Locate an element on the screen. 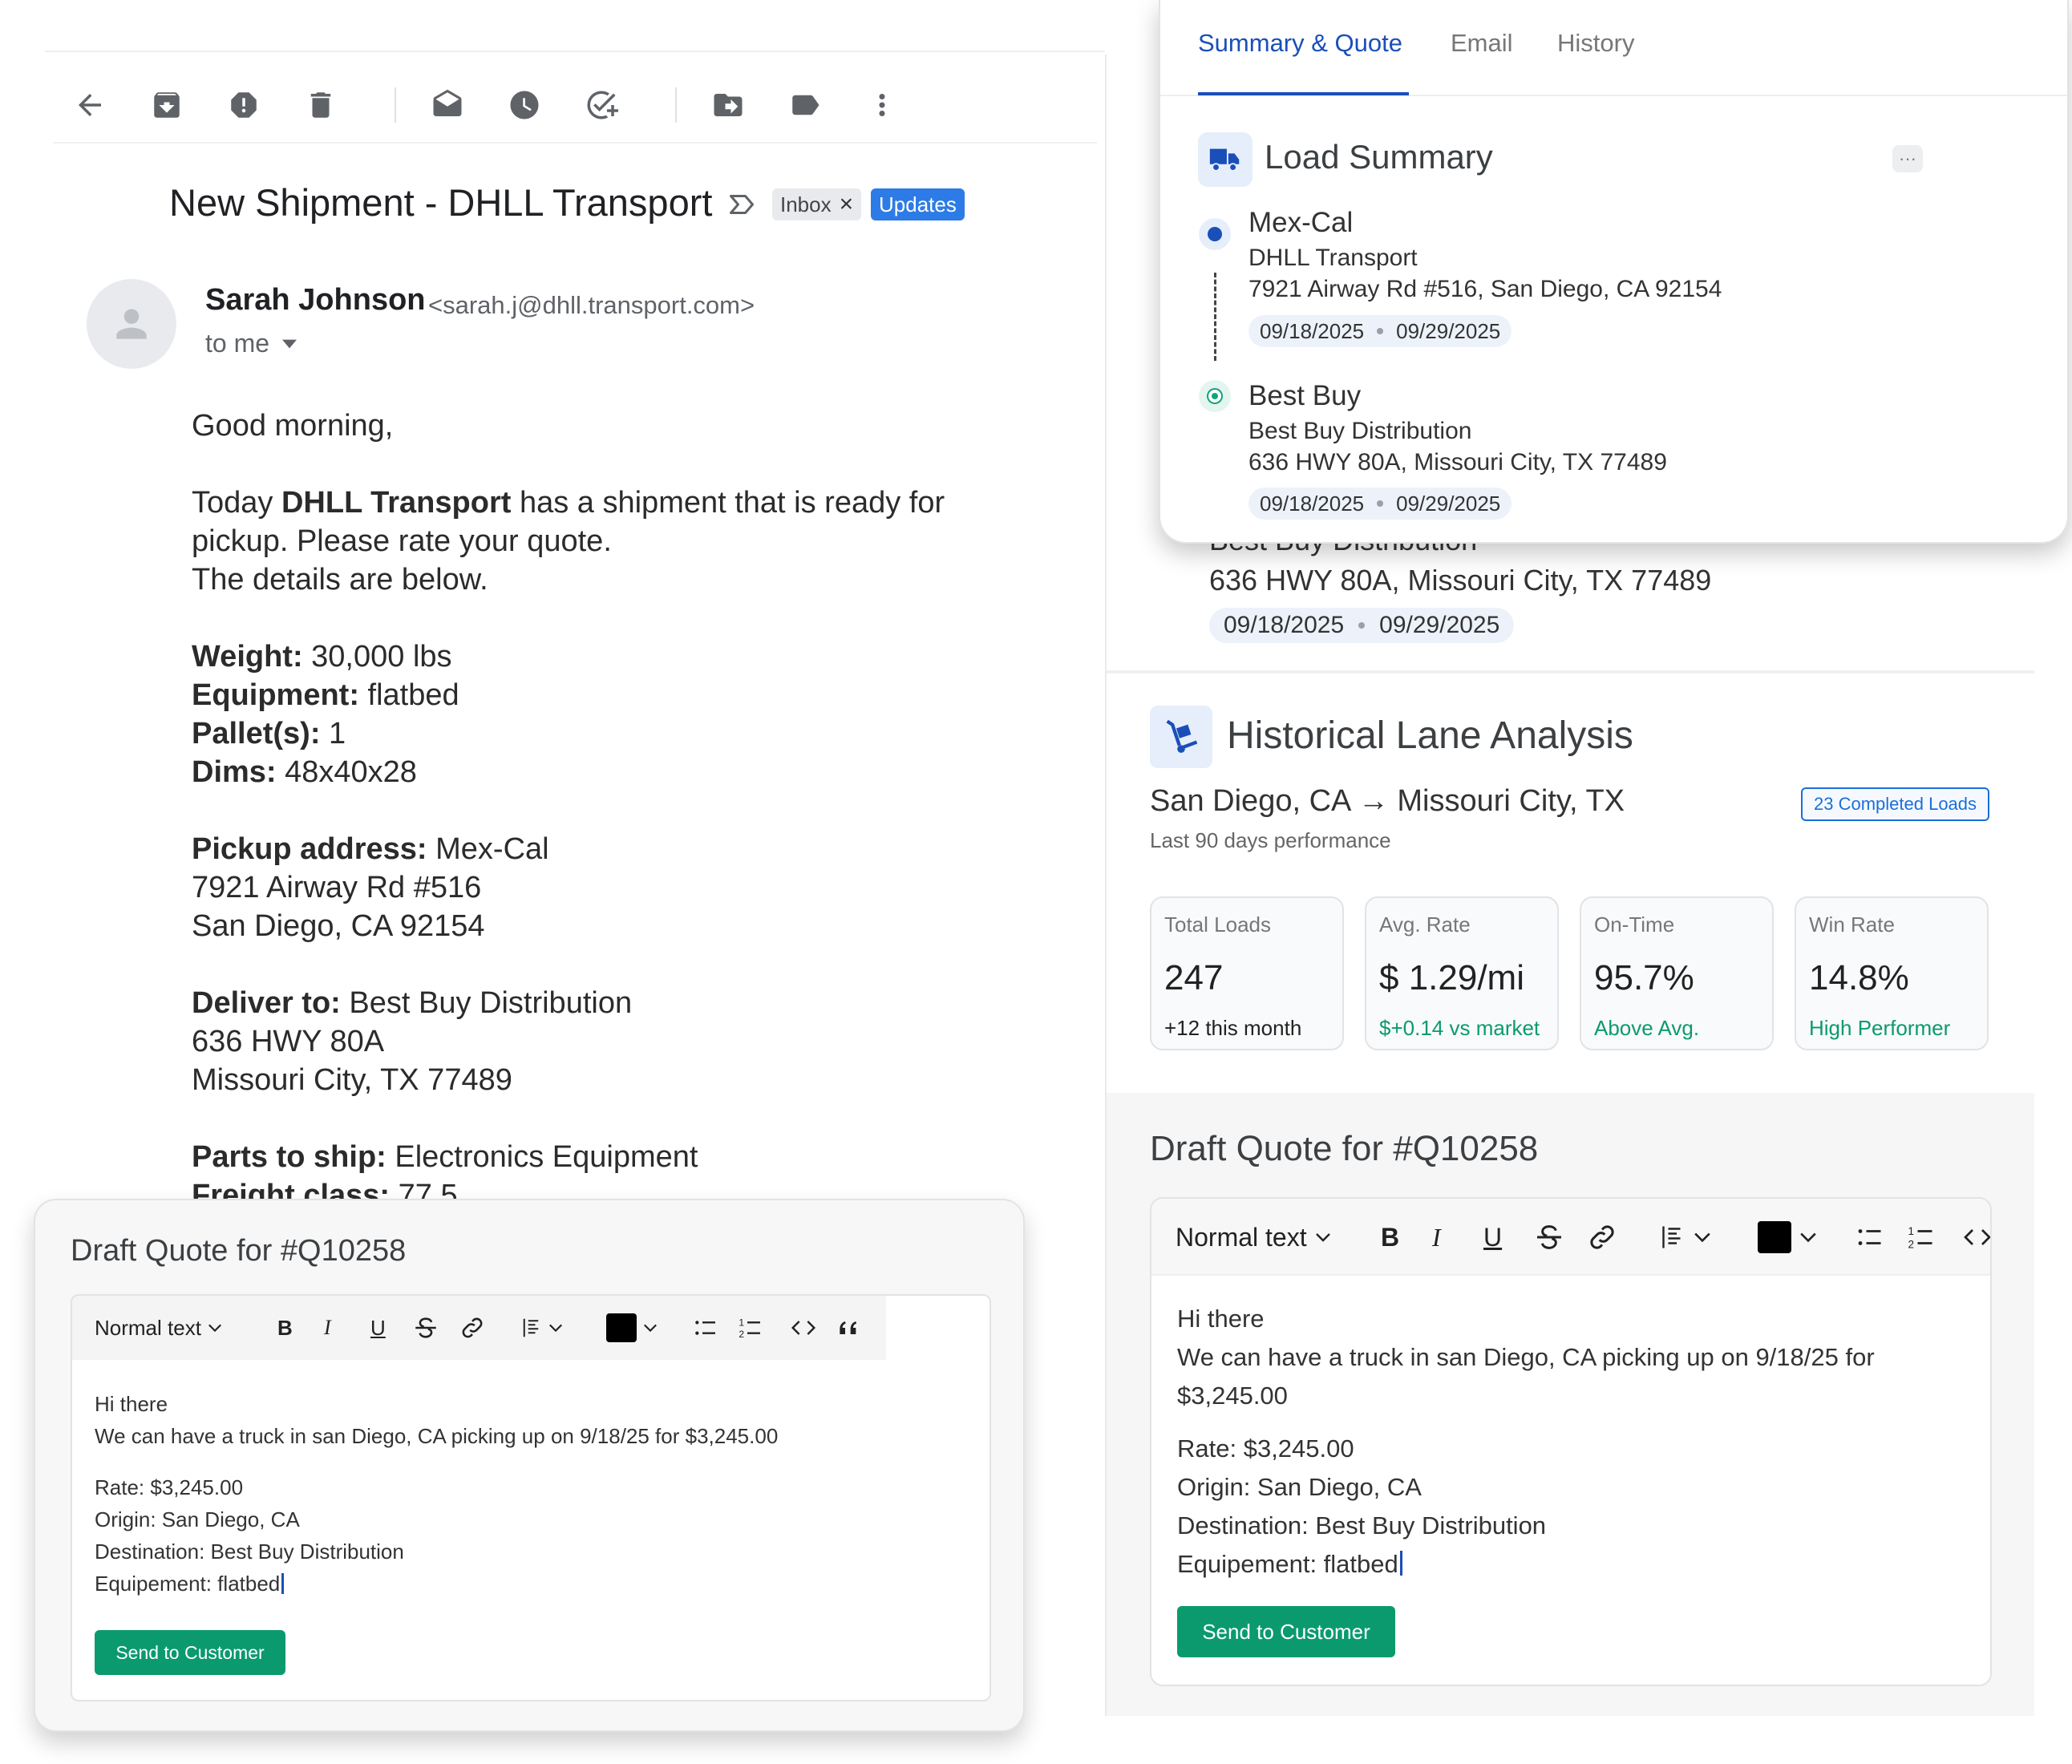 The width and height of the screenshot is (2072, 1764). snooze-icon is located at coordinates (524, 105).